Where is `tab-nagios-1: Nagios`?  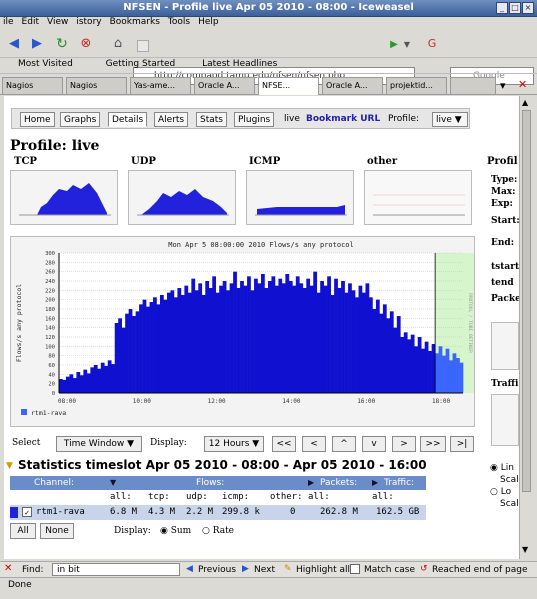 tab-nagios-1: Nagios is located at coordinates (32, 85).